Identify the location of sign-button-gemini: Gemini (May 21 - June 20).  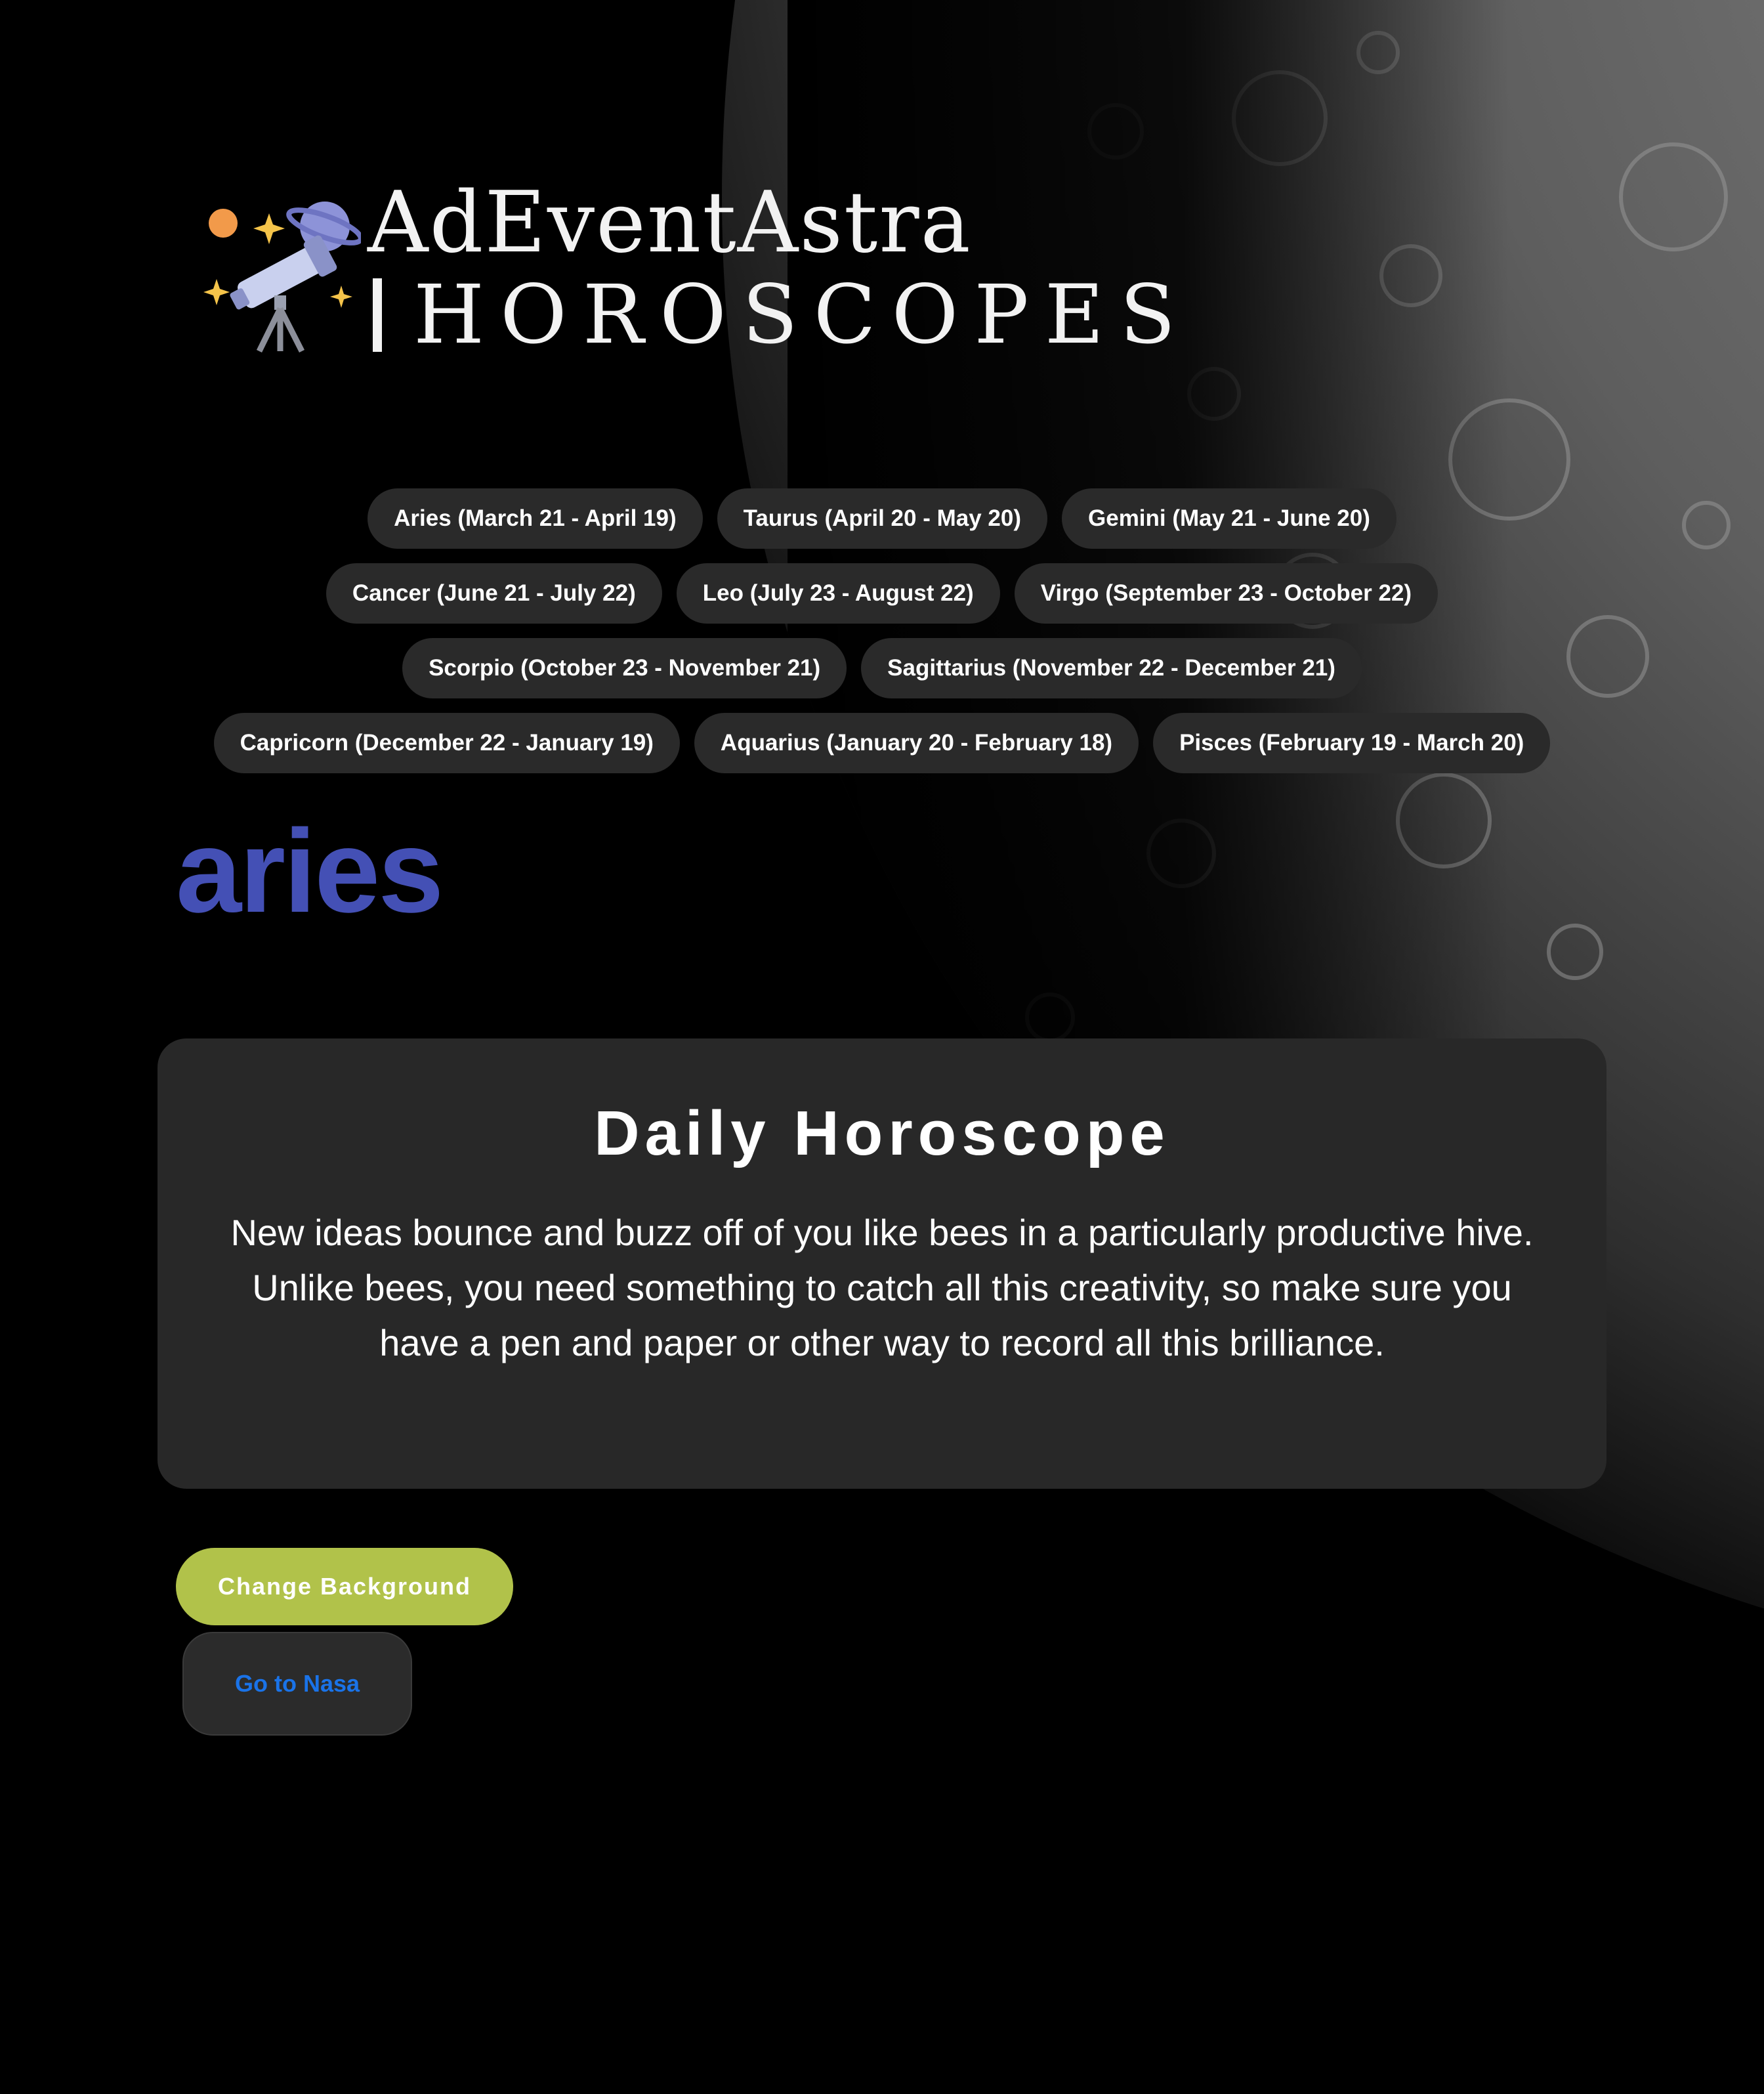
(1229, 518).